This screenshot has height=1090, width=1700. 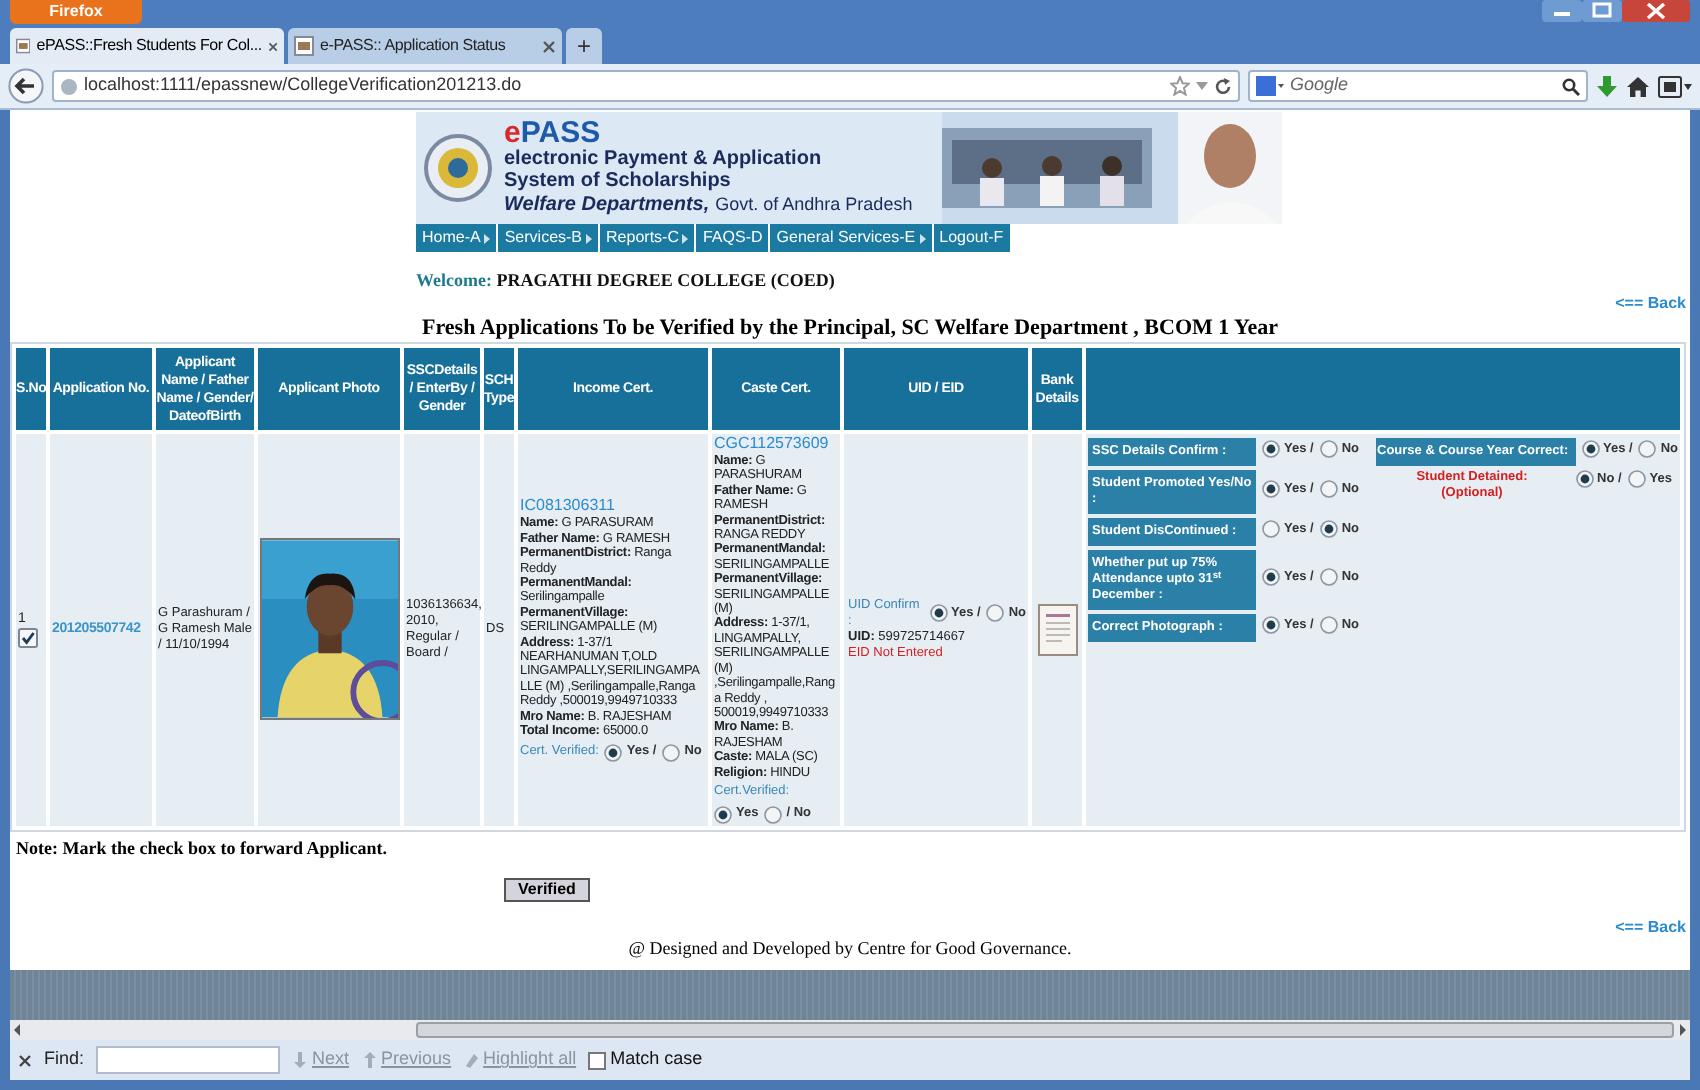 I want to click on find-label: Find:, so click(x=64, y=1059).